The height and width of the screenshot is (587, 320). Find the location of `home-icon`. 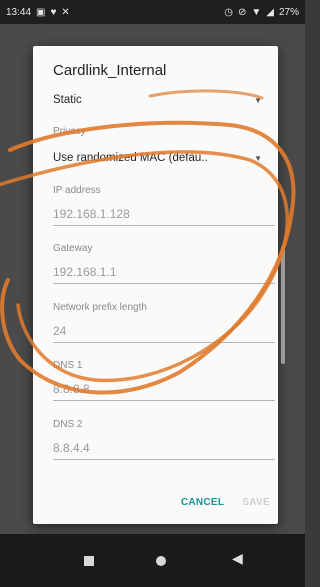

home-icon is located at coordinates (161, 561).